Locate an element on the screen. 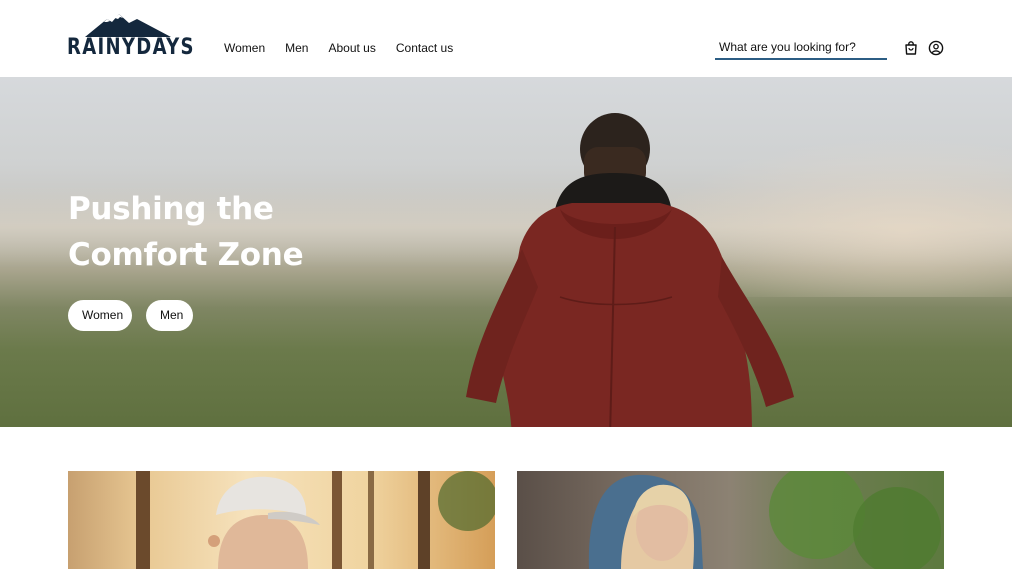  hero-title-line-1: Pushing the is located at coordinates (171, 209).